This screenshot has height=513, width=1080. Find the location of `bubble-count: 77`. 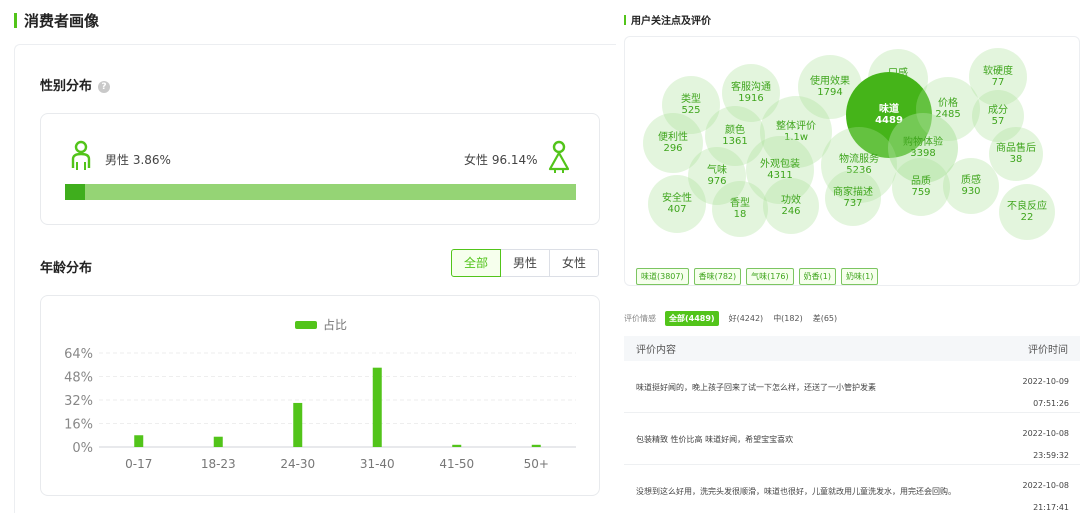

bubble-count: 77 is located at coordinates (998, 82).